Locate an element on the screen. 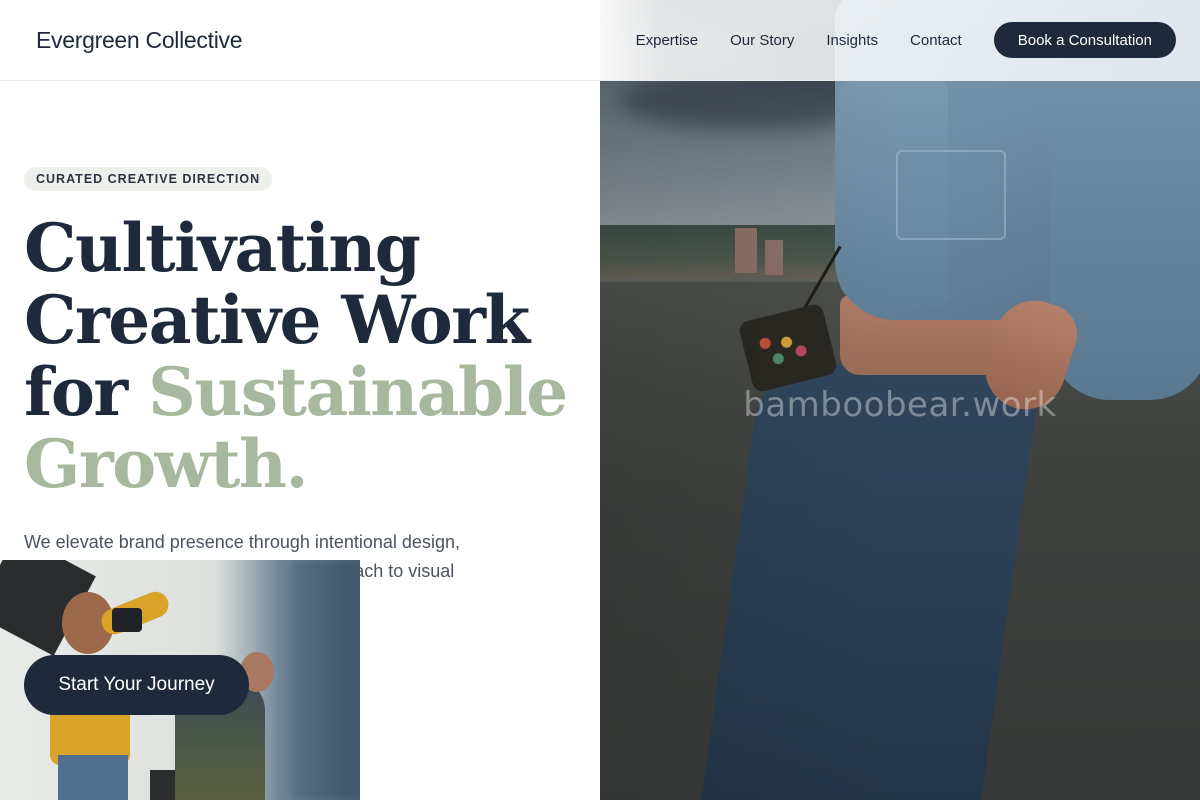  nav-link-insights: Insights is located at coordinates (852, 40).